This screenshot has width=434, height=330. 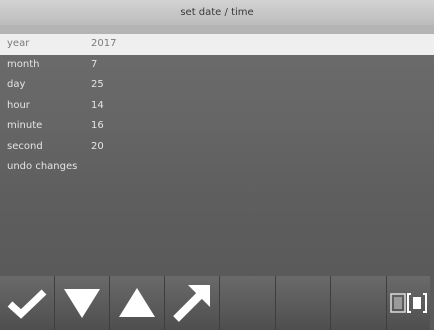 I want to click on arrow-down-icon, so click(x=82, y=303).